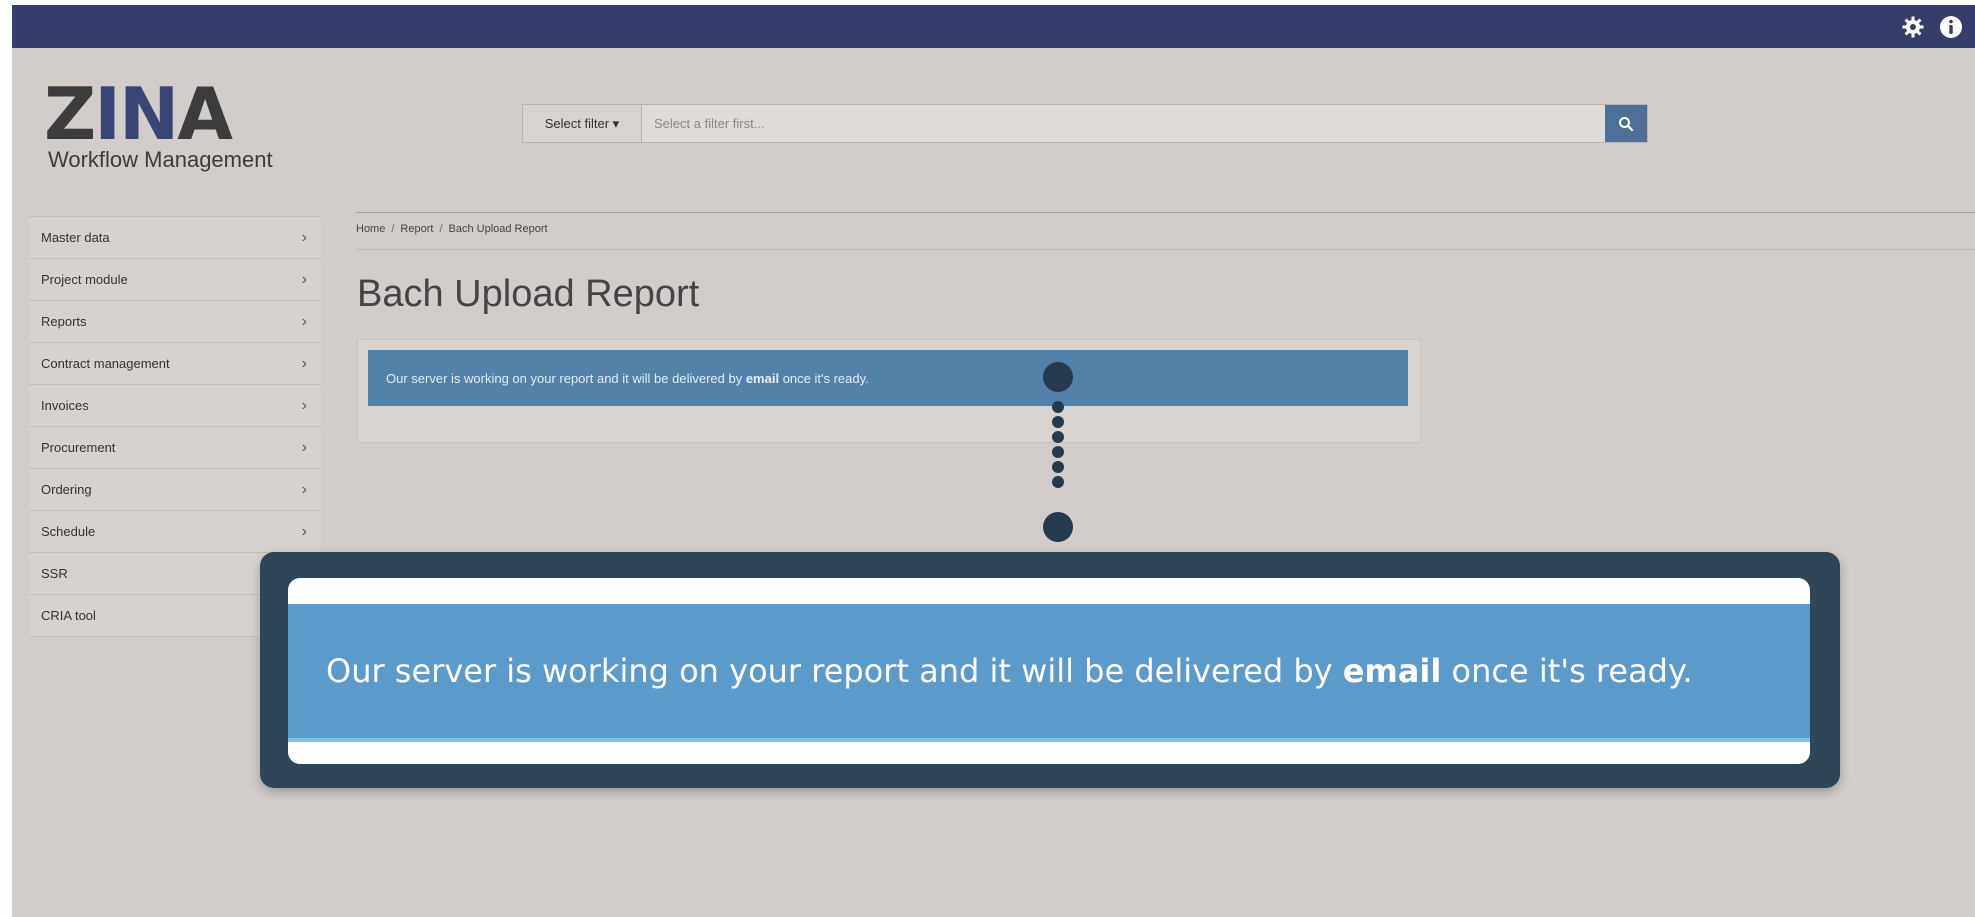 The width and height of the screenshot is (1975, 917). I want to click on gear-icon, so click(1913, 27).